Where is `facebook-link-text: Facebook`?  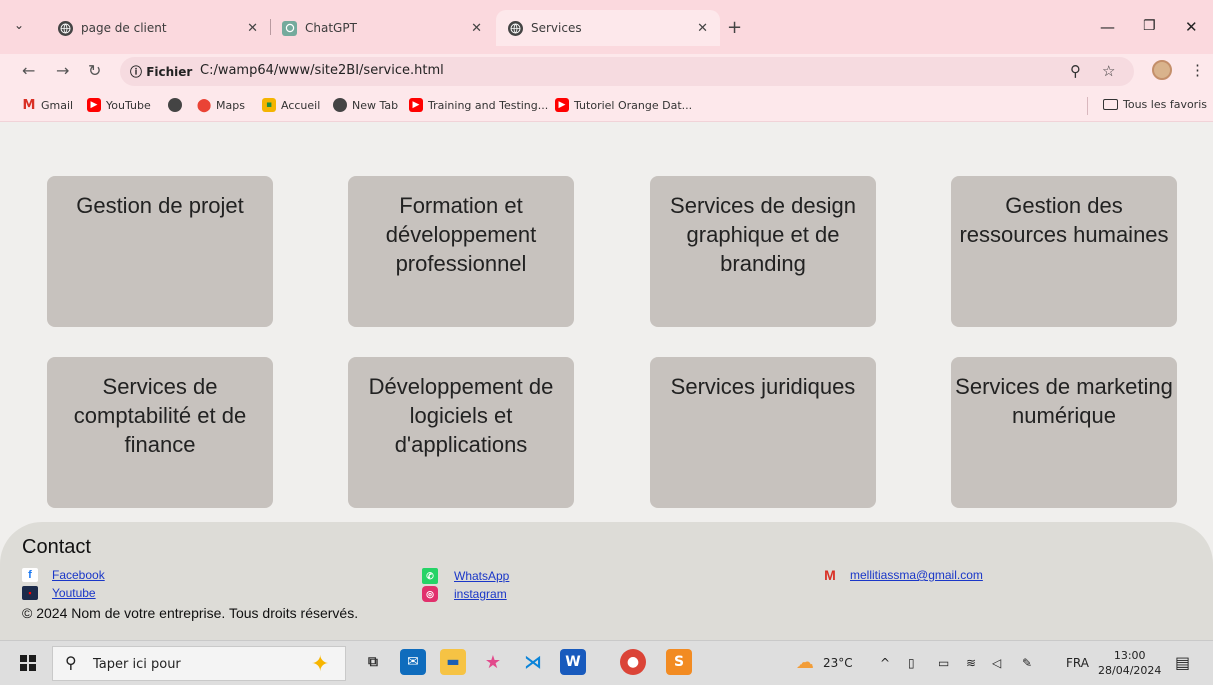 facebook-link-text: Facebook is located at coordinates (78, 575).